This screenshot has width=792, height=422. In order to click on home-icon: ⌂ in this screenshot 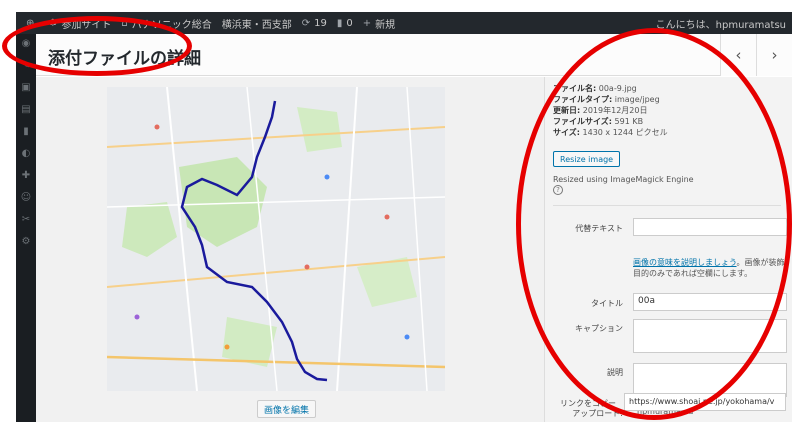, I will do `click(124, 23)`.